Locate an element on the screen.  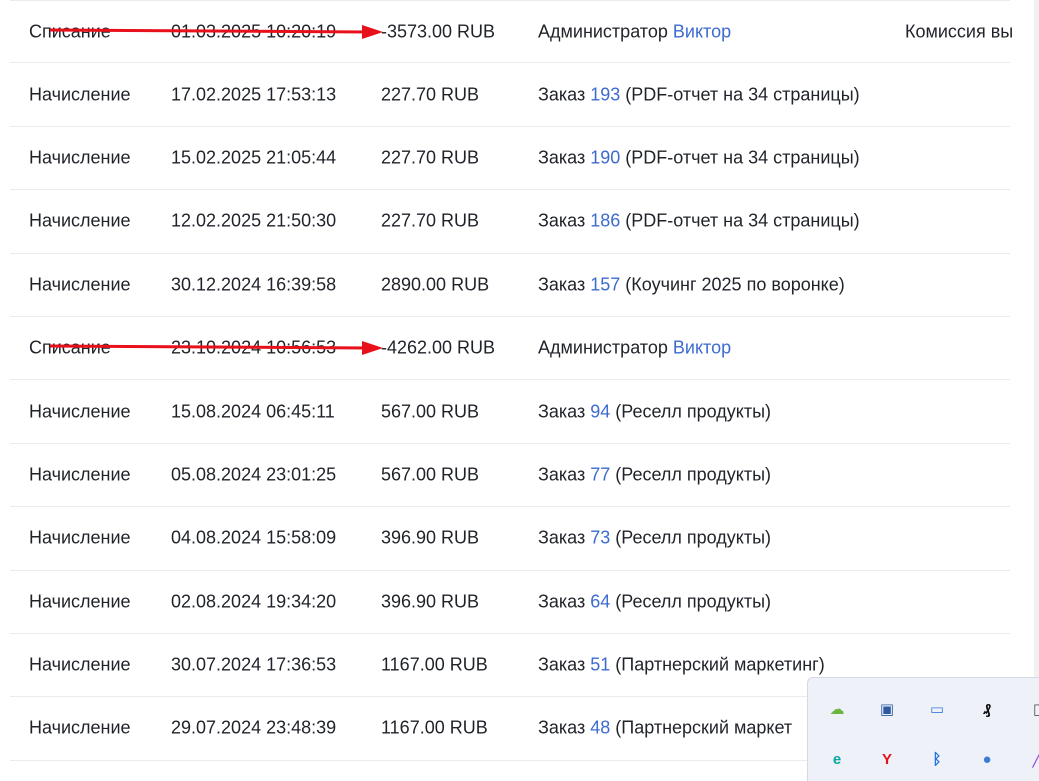
transaction-note: Комиссия вы is located at coordinates (959, 31).